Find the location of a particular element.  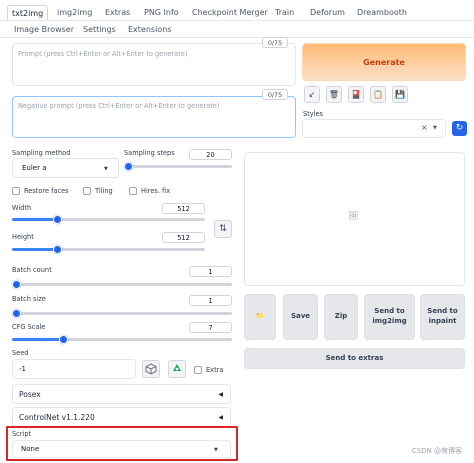

chevron-down-icon: ▼ is located at coordinates (435, 128).